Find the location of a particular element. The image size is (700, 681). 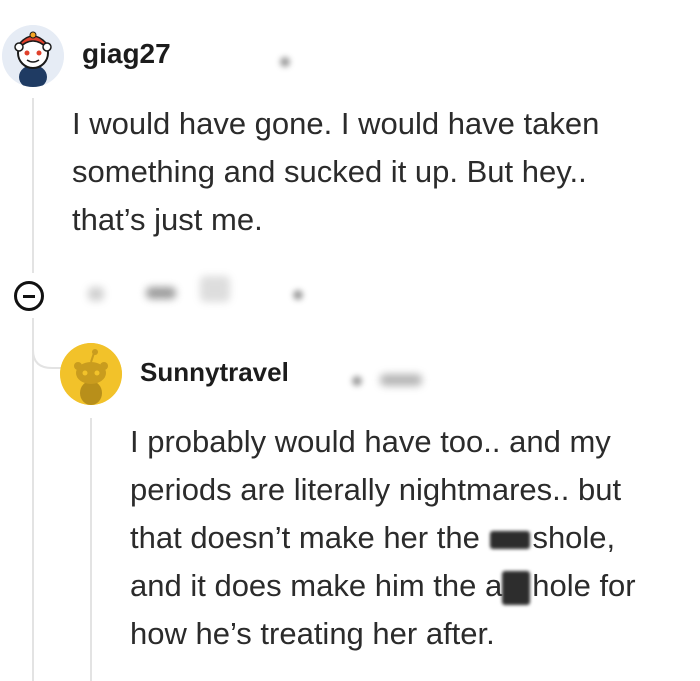

comment-line: periods are literally nightmares.. but is located at coordinates (376, 489).